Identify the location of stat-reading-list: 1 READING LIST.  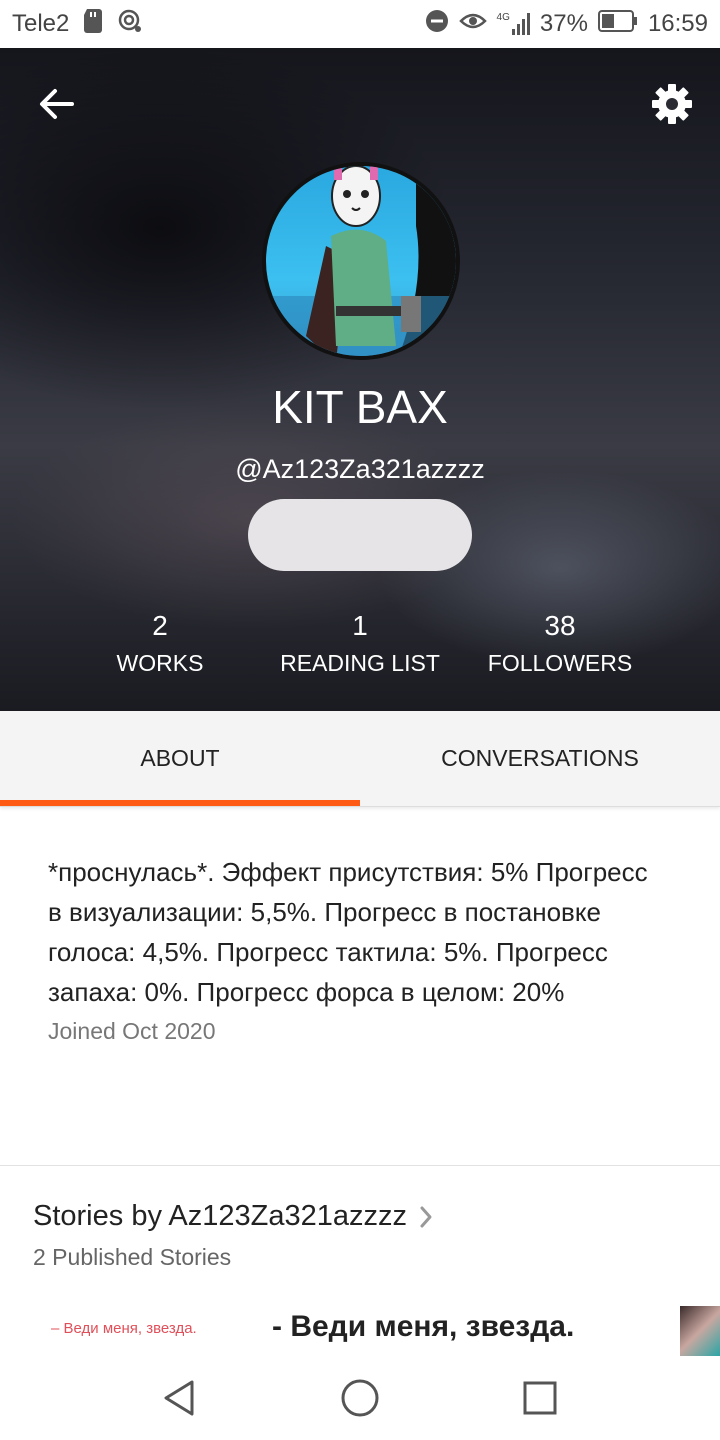
(360, 643).